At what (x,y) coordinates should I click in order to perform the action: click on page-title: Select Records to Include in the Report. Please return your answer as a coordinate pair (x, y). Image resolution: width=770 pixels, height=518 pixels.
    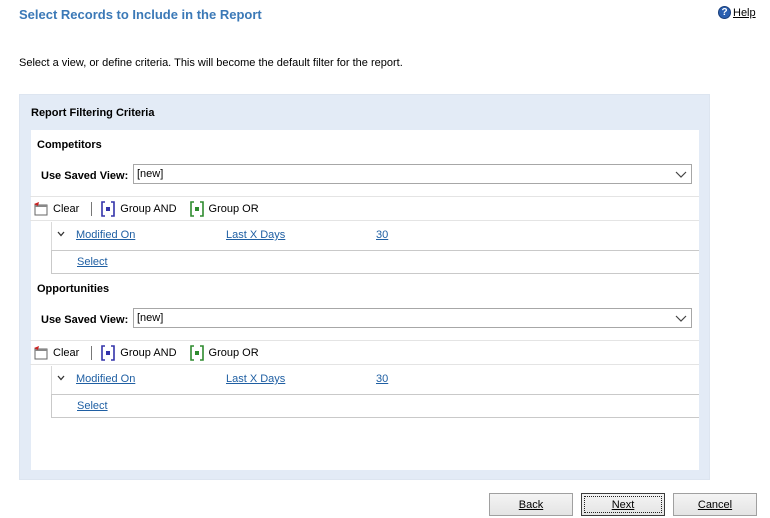
    Looking at the image, I should click on (140, 14).